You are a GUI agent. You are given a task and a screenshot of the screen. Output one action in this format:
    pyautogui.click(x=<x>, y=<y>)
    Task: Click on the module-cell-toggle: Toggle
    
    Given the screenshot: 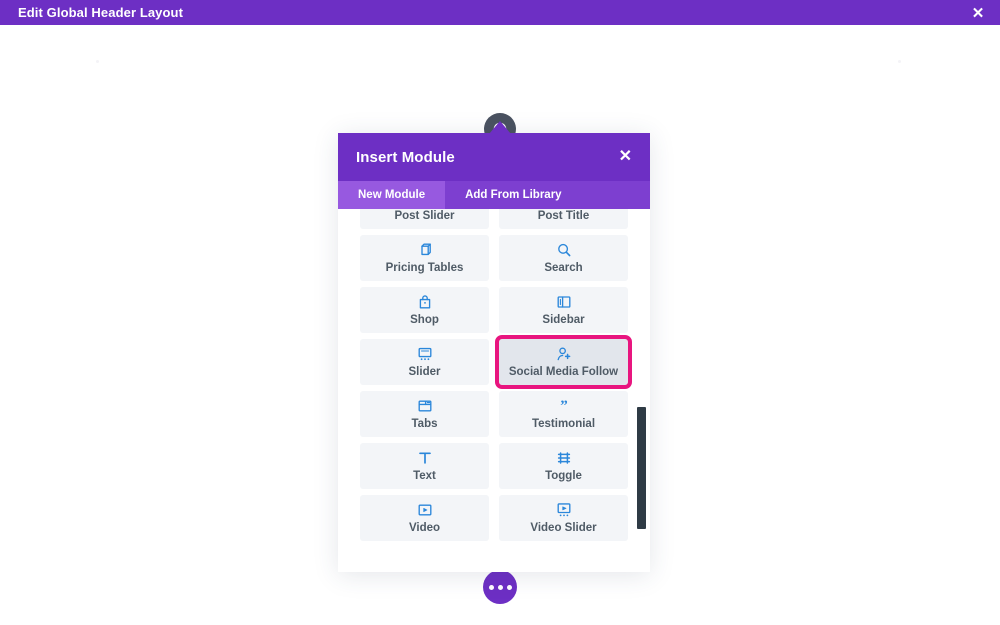 What is the action you would take?
    pyautogui.click(x=563, y=466)
    